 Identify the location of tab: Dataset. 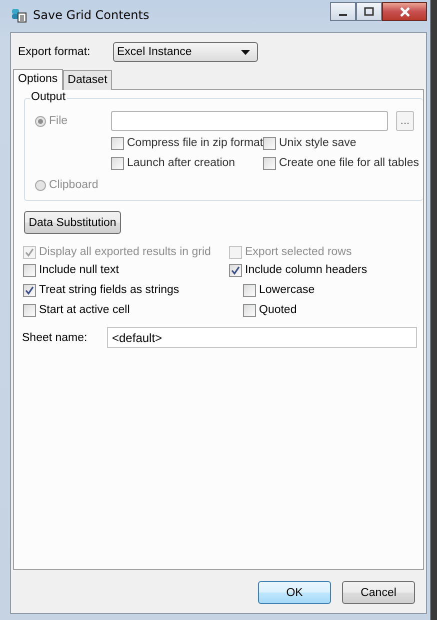
(87, 80).